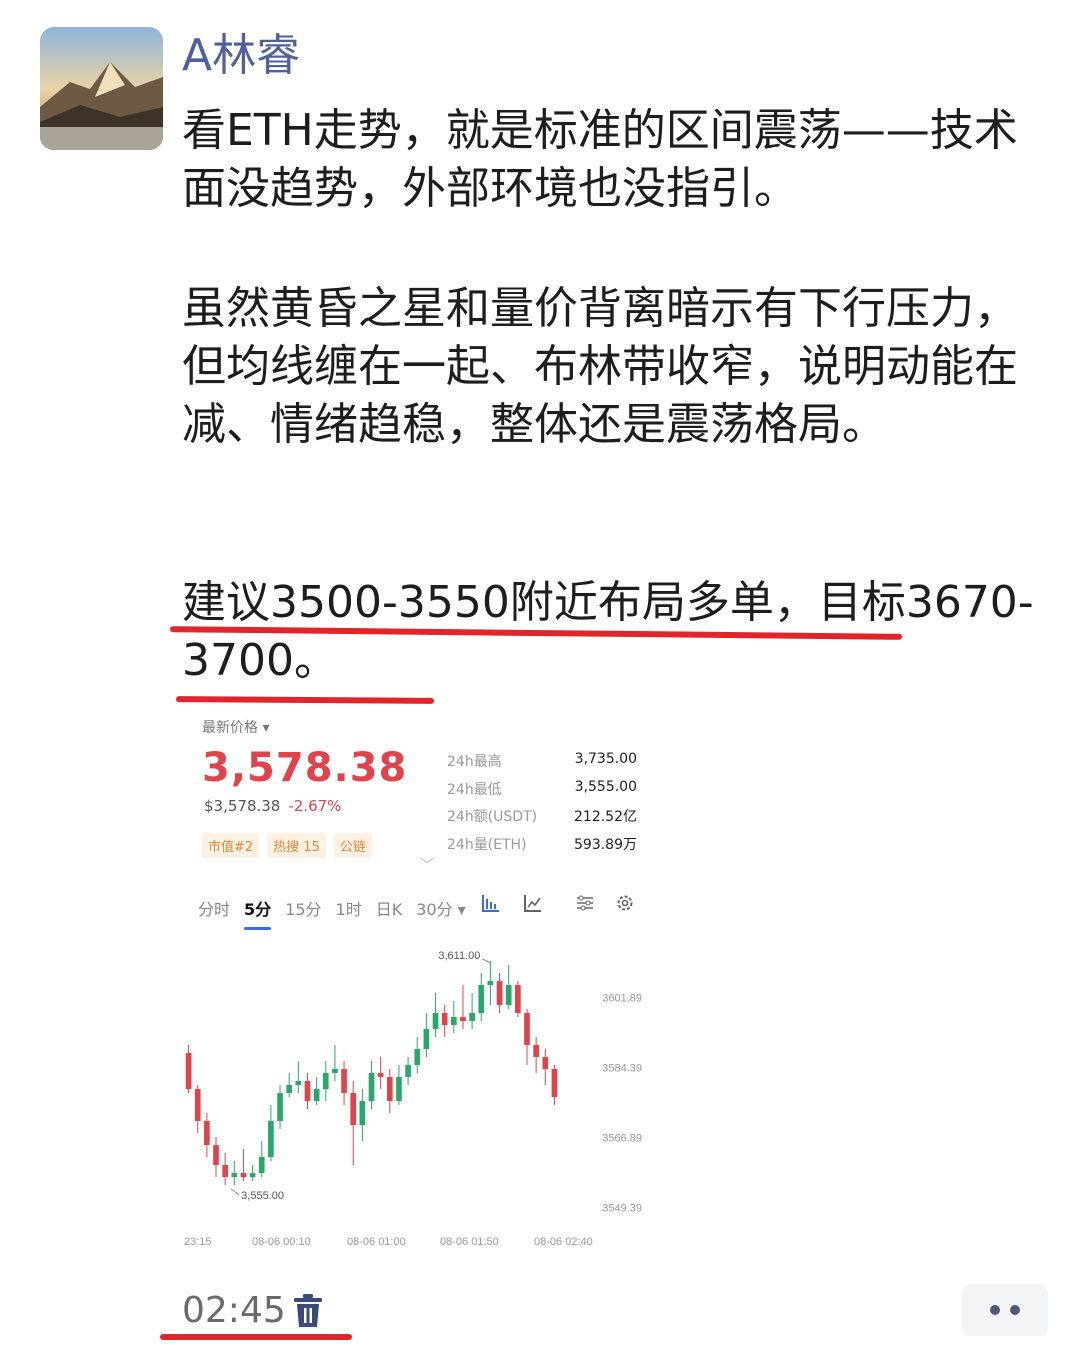 The image size is (1080, 1364). Describe the element at coordinates (349, 908) in the screenshot. I see `tab-timeframe-1h: 1时` at that location.